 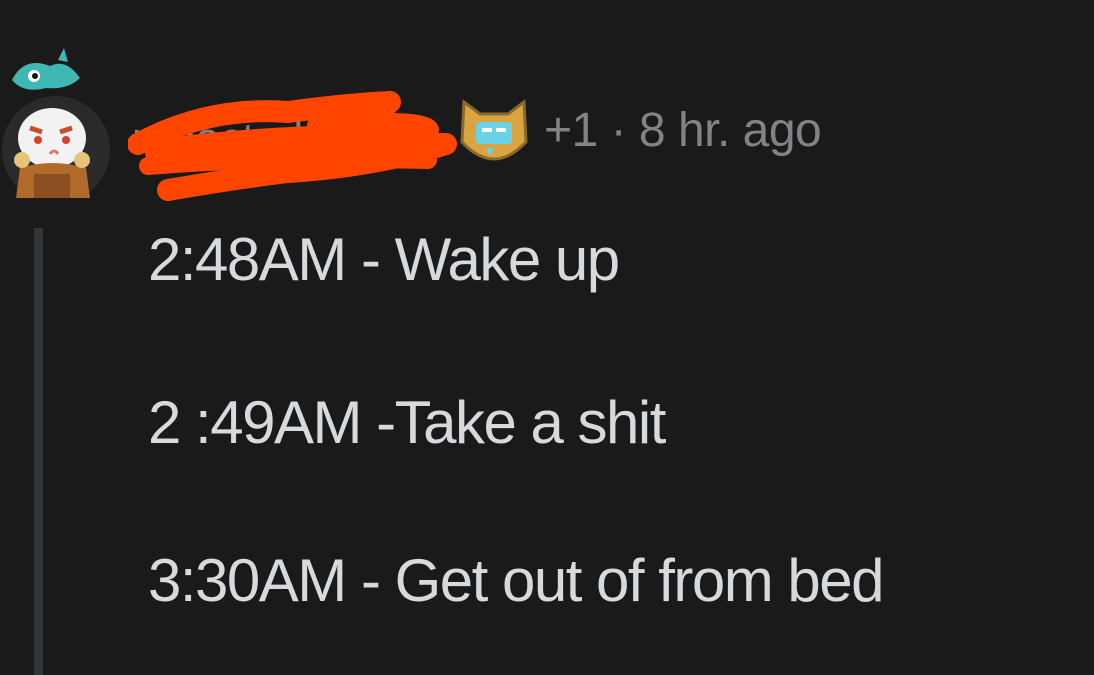 I want to click on comment-meta-text: +1 · 8 hr. ago, so click(x=683, y=130).